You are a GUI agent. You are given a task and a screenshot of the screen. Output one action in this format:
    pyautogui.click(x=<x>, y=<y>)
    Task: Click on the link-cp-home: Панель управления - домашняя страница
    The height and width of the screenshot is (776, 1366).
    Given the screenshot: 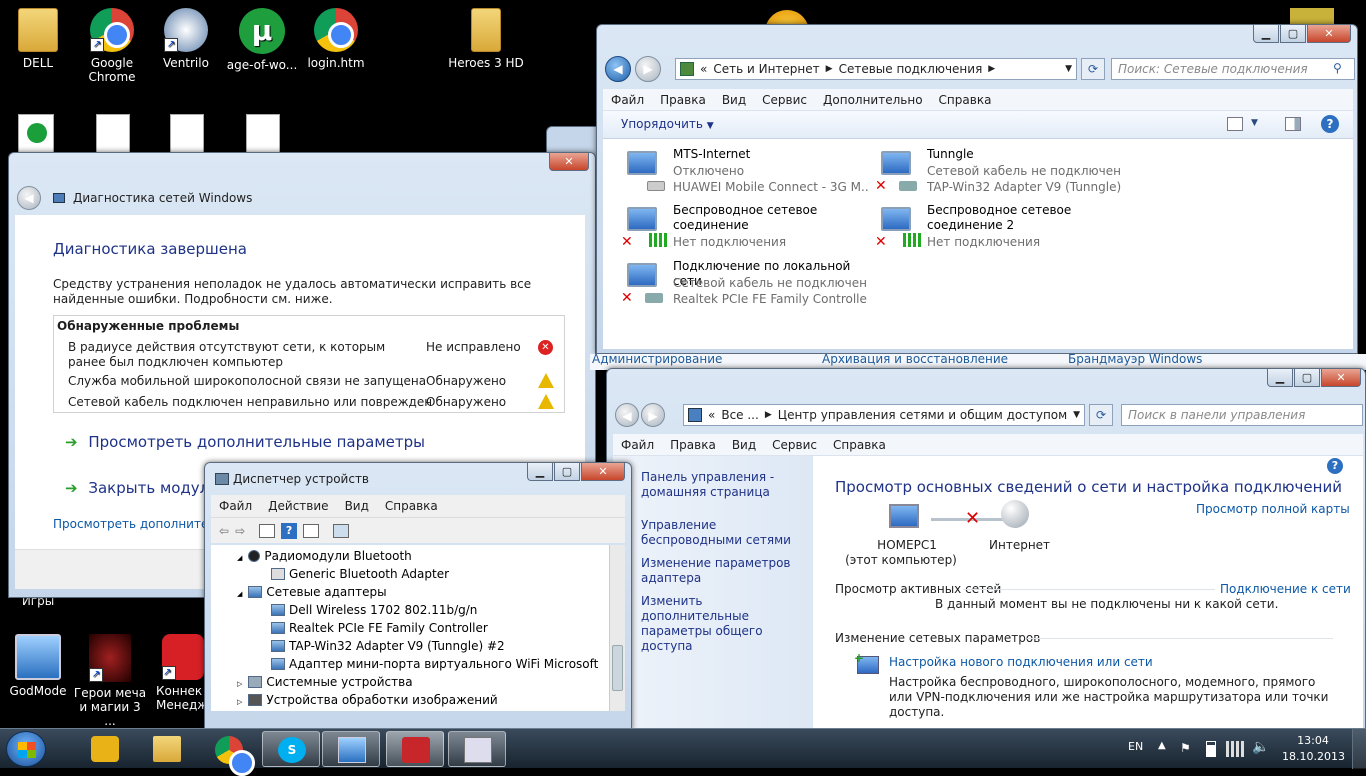 What is the action you would take?
    pyautogui.click(x=726, y=485)
    